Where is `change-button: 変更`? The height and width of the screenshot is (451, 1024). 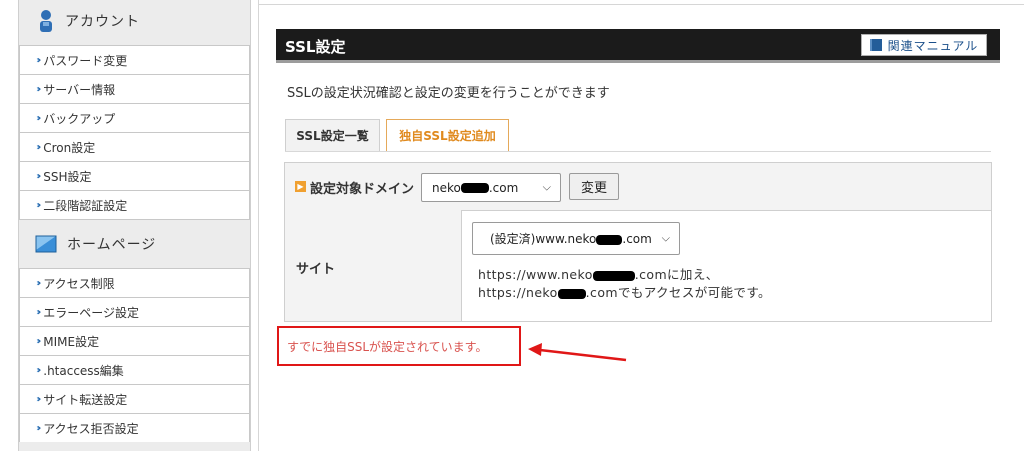
change-button: 変更 is located at coordinates (594, 186).